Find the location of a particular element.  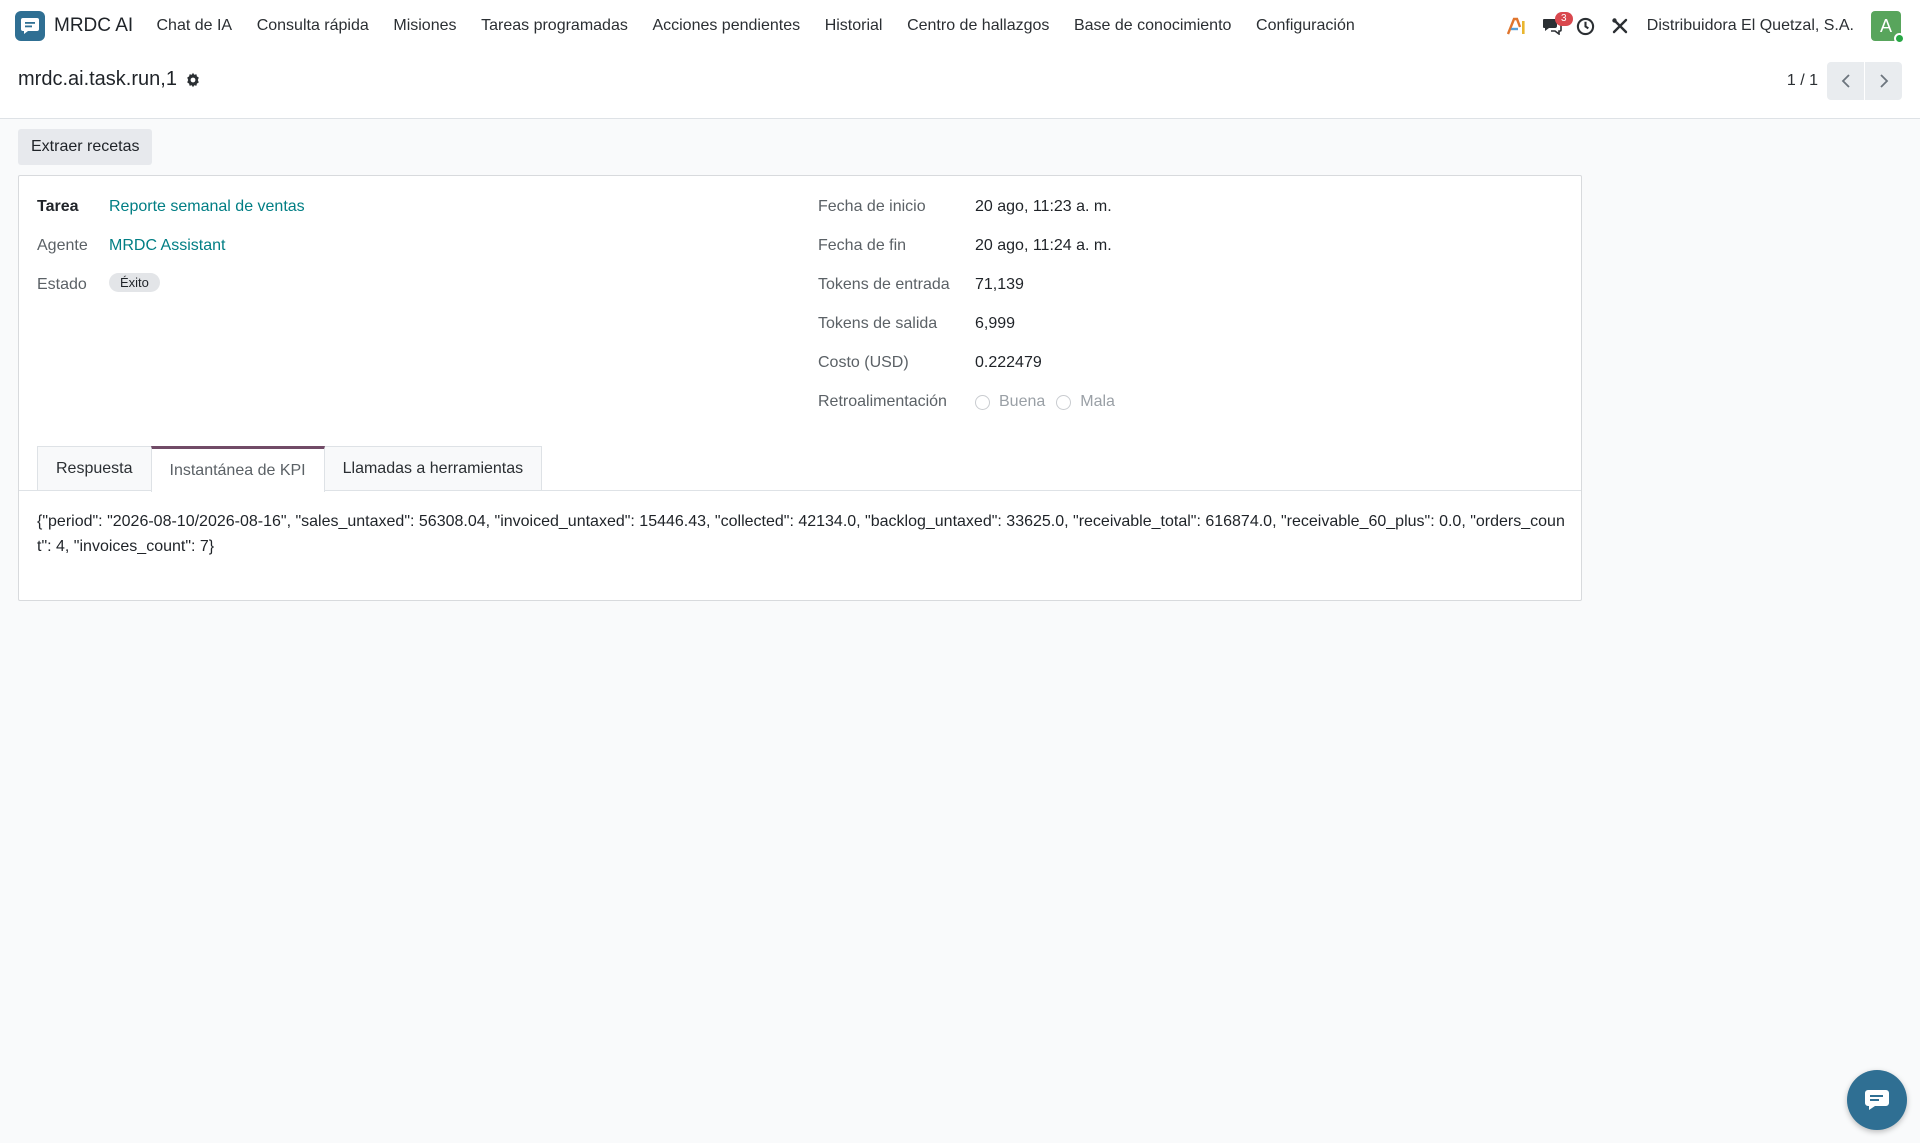

feedback-bad-label: Mala is located at coordinates (1097, 402).